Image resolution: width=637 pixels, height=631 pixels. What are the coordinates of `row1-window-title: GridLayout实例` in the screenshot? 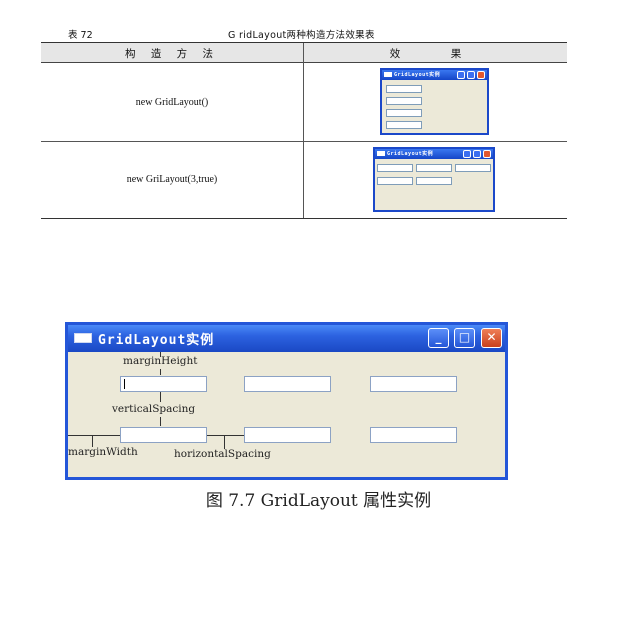 It's located at (417, 75).